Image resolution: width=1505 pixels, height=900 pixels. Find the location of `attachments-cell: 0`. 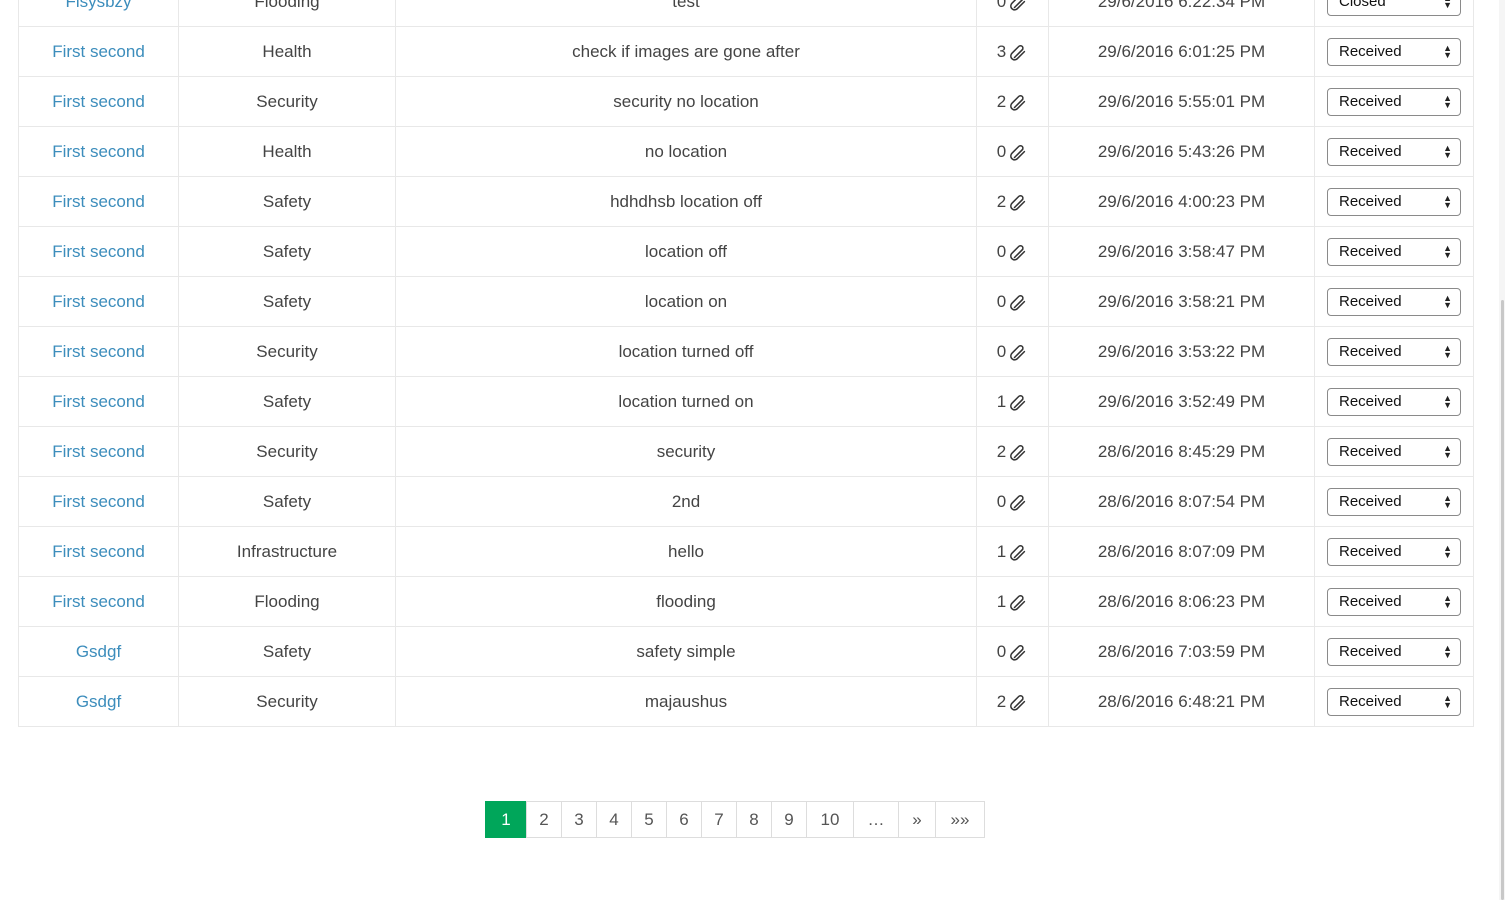

attachments-cell: 0 is located at coordinates (1012, 651).